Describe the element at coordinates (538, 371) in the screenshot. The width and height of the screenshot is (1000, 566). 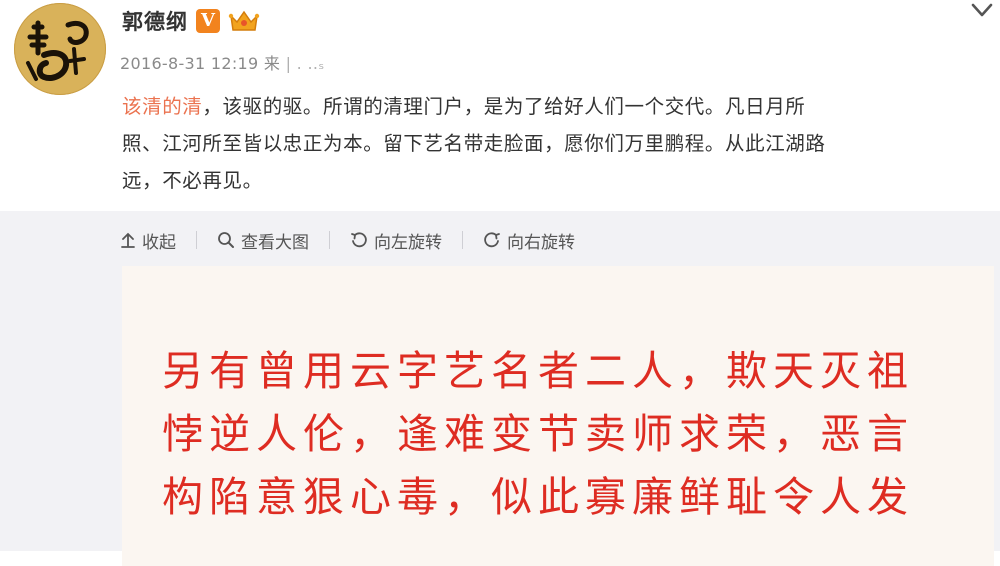
I see `image-text-line-1: 另有曾用云字艺名者二人，欺天灭祖` at that location.